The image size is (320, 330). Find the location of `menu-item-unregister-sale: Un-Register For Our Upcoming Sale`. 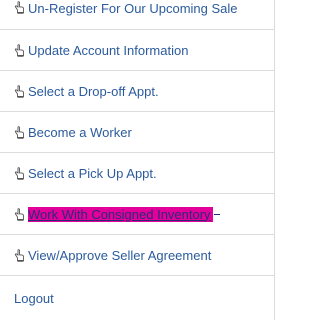

menu-item-unregister-sale: Un-Register For Our Upcoming Sale is located at coordinates (137, 15).